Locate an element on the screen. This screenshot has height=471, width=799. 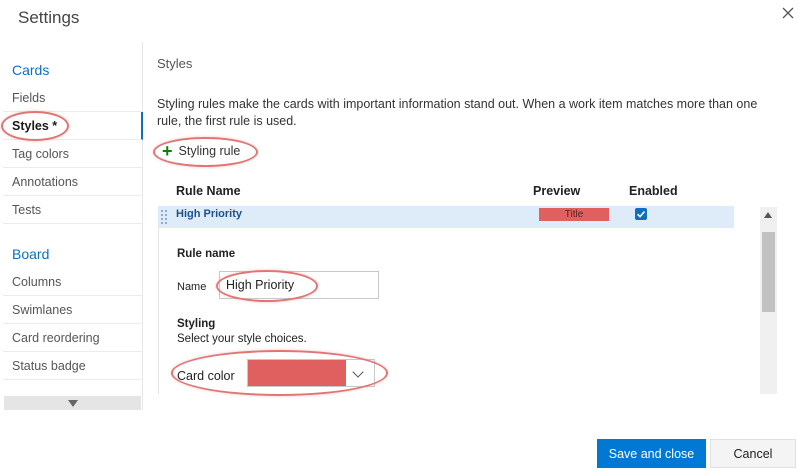
page-title: Styles is located at coordinates (175, 63).